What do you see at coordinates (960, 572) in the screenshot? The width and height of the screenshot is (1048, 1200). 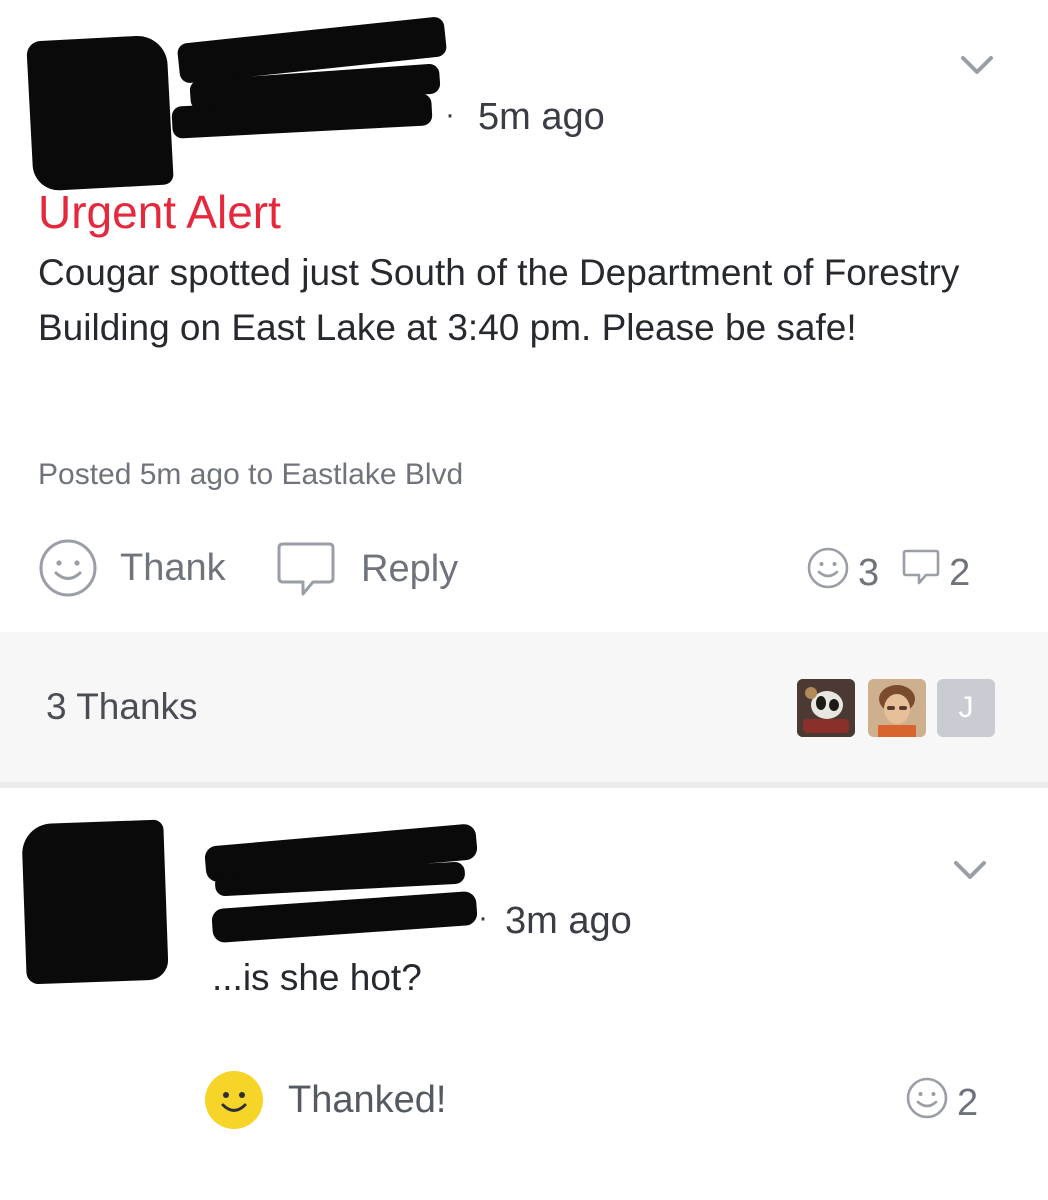 I see `reply-count: 2` at bounding box center [960, 572].